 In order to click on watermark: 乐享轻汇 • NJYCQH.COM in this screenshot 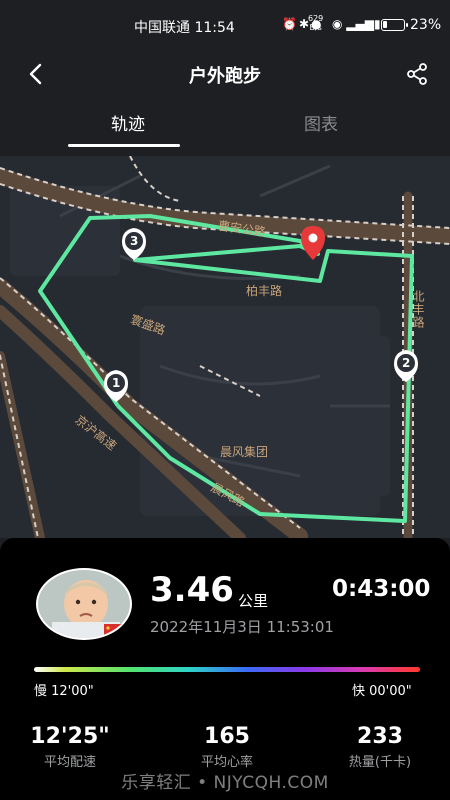, I will do `click(225, 783)`.